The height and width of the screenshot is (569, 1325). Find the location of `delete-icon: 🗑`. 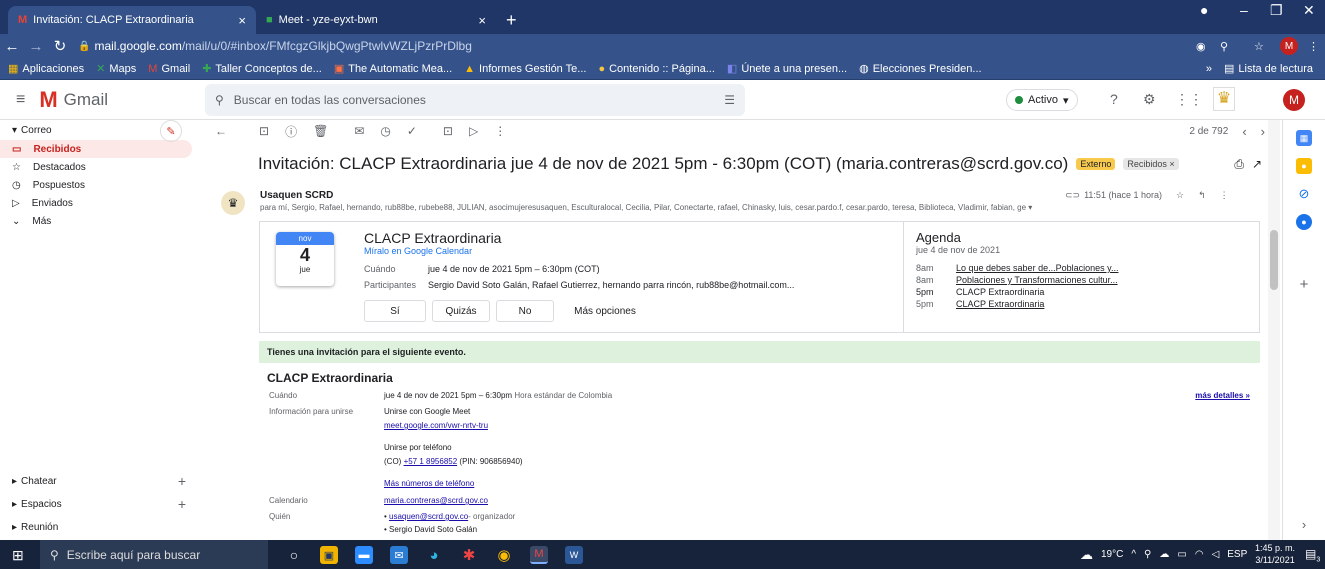

delete-icon: 🗑 is located at coordinates (320, 131).